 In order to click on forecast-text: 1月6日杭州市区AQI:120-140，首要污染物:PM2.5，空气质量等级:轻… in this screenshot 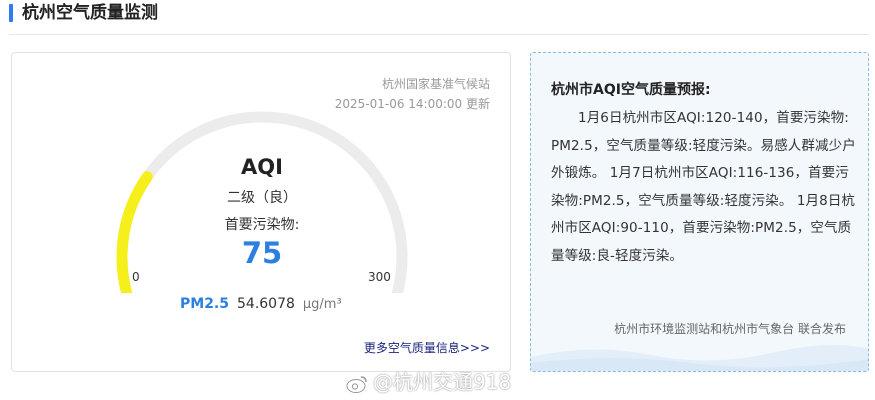, I will do `click(703, 187)`.